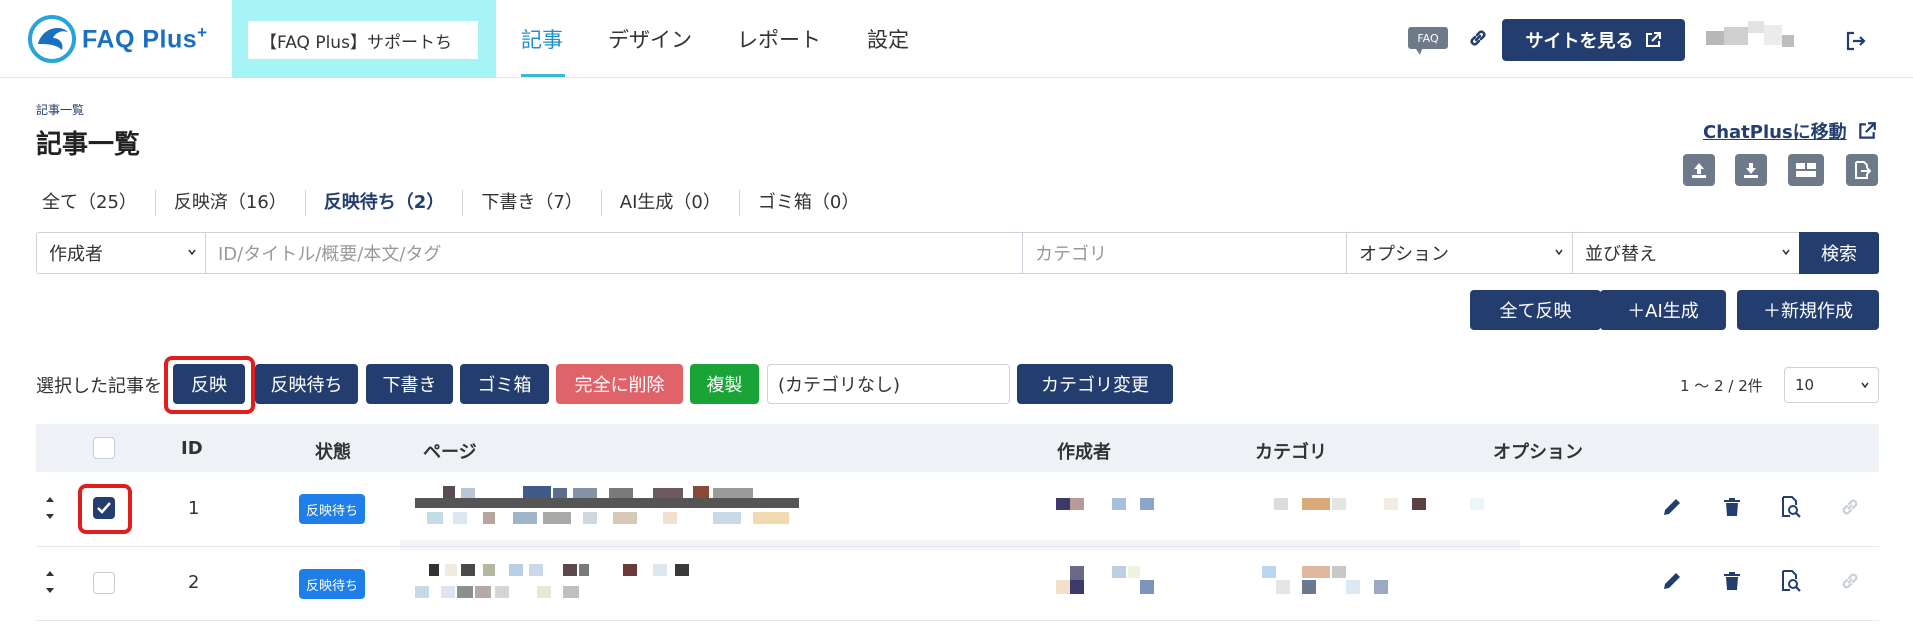 The height and width of the screenshot is (635, 1913). I want to click on filter-tab-draft: 下書き（7）, so click(532, 203).